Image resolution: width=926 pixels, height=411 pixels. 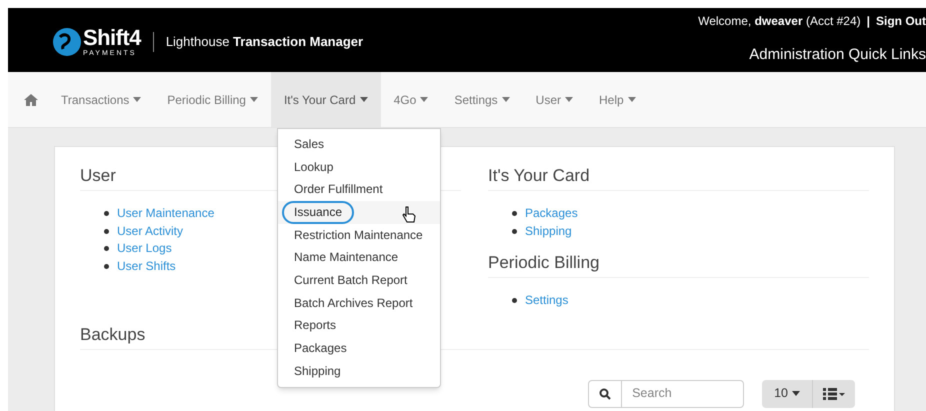 What do you see at coordinates (411, 99) in the screenshot?
I see `nav-tab: 4Go` at bounding box center [411, 99].